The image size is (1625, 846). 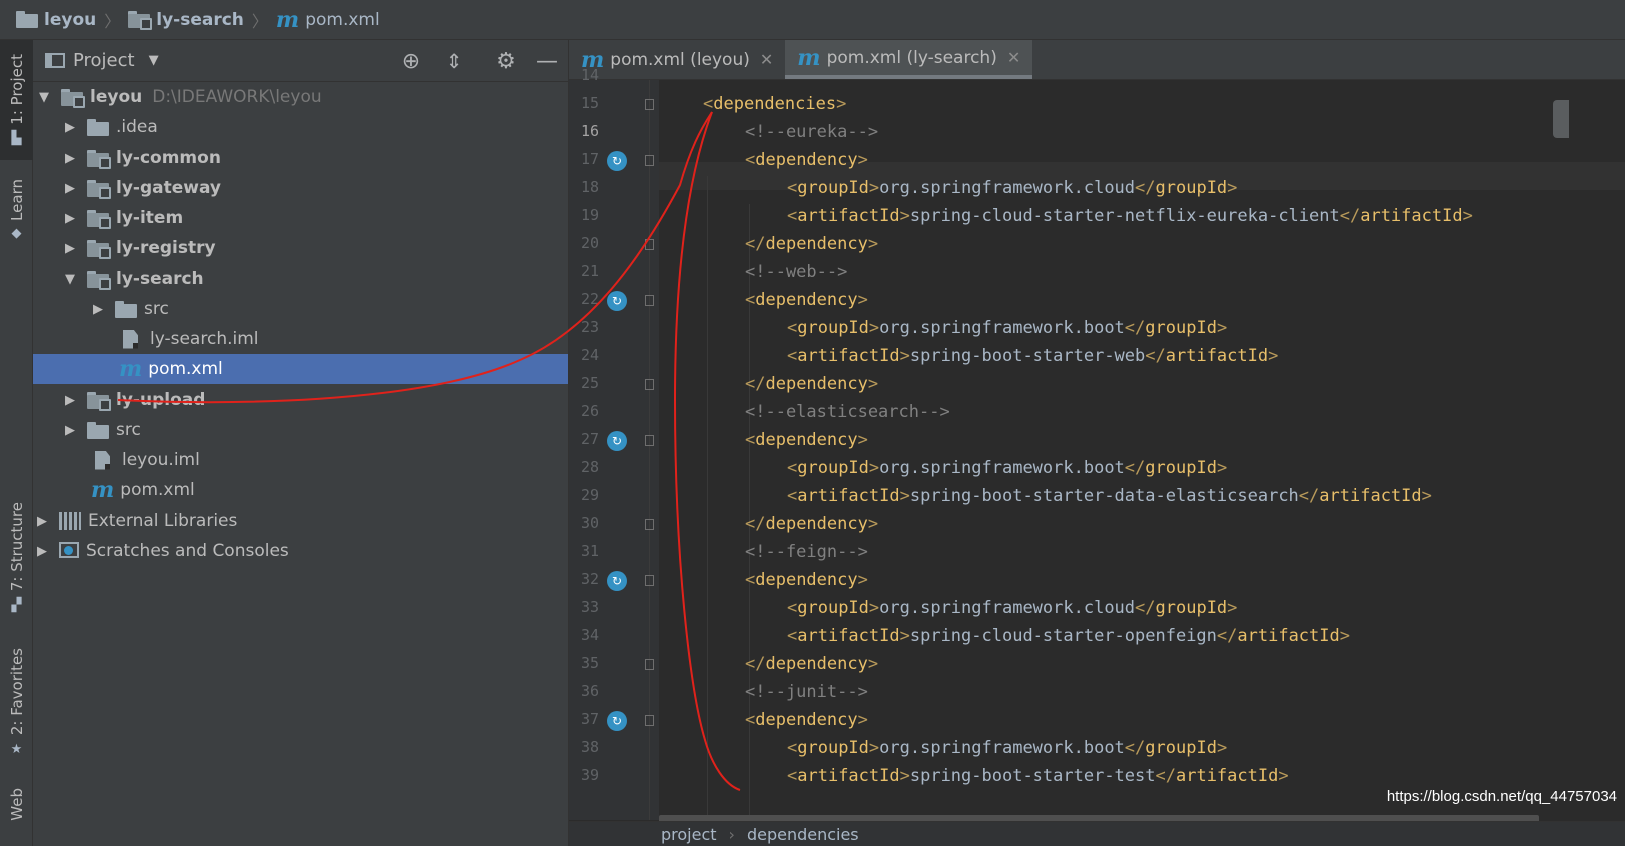 What do you see at coordinates (322, 490) in the screenshot?
I see `tree-row-pom: m pom.xml` at bounding box center [322, 490].